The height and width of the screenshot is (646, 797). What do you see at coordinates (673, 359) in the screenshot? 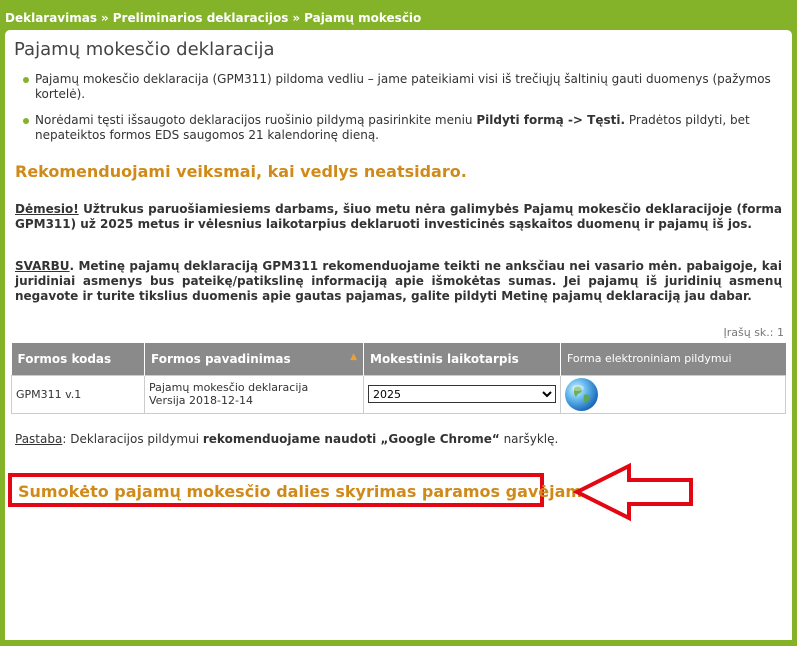
I see `column-header-electronic-form: Forma elektroniniam pildymui` at bounding box center [673, 359].